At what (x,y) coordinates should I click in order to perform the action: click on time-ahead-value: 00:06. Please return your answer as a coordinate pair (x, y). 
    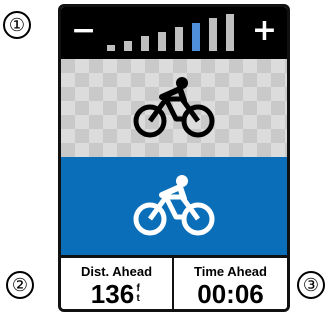
    Looking at the image, I should click on (230, 294).